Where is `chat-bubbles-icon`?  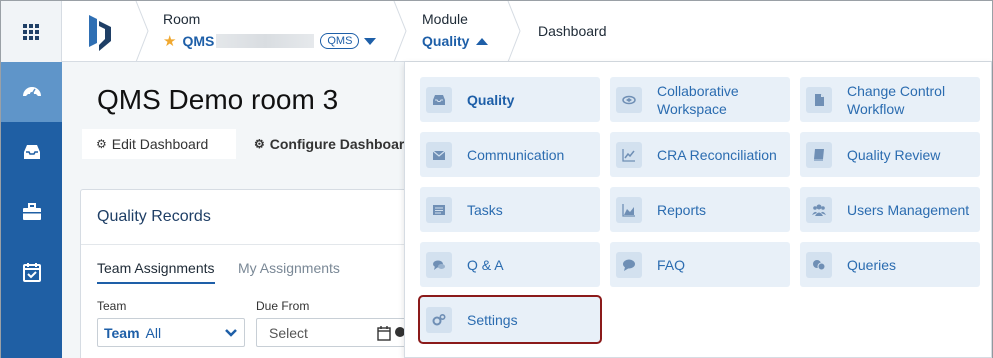 chat-bubbles-icon is located at coordinates (819, 264).